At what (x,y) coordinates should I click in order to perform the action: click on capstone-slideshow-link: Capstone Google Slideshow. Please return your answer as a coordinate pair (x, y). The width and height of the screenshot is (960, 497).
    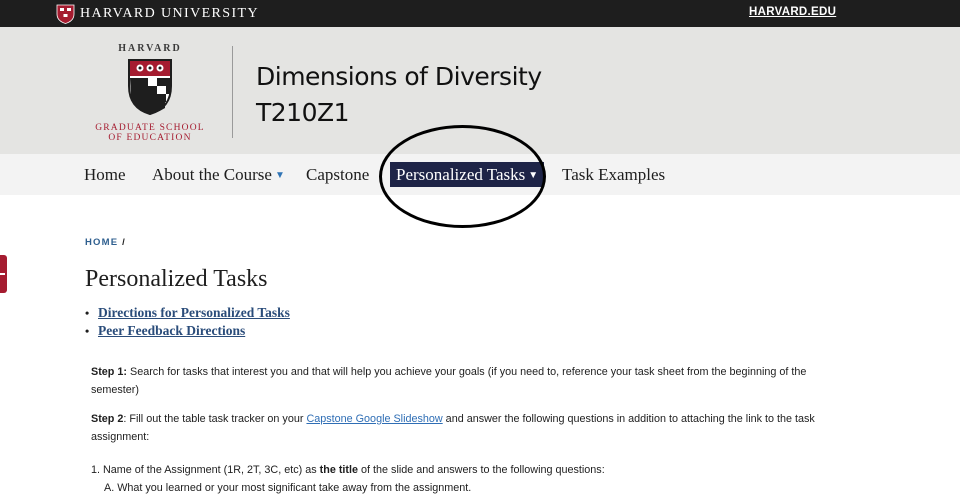
    Looking at the image, I should click on (374, 419).